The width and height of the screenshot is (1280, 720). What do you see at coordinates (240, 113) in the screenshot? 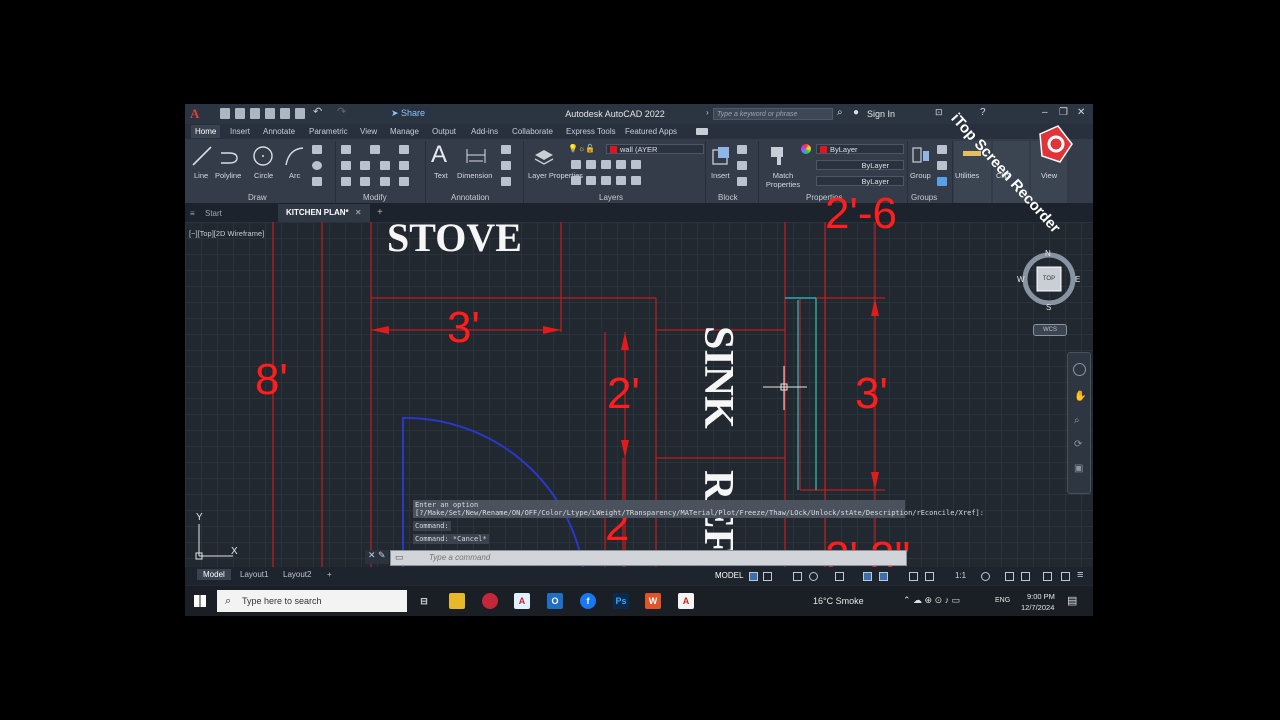
I see `open-file-icon` at bounding box center [240, 113].